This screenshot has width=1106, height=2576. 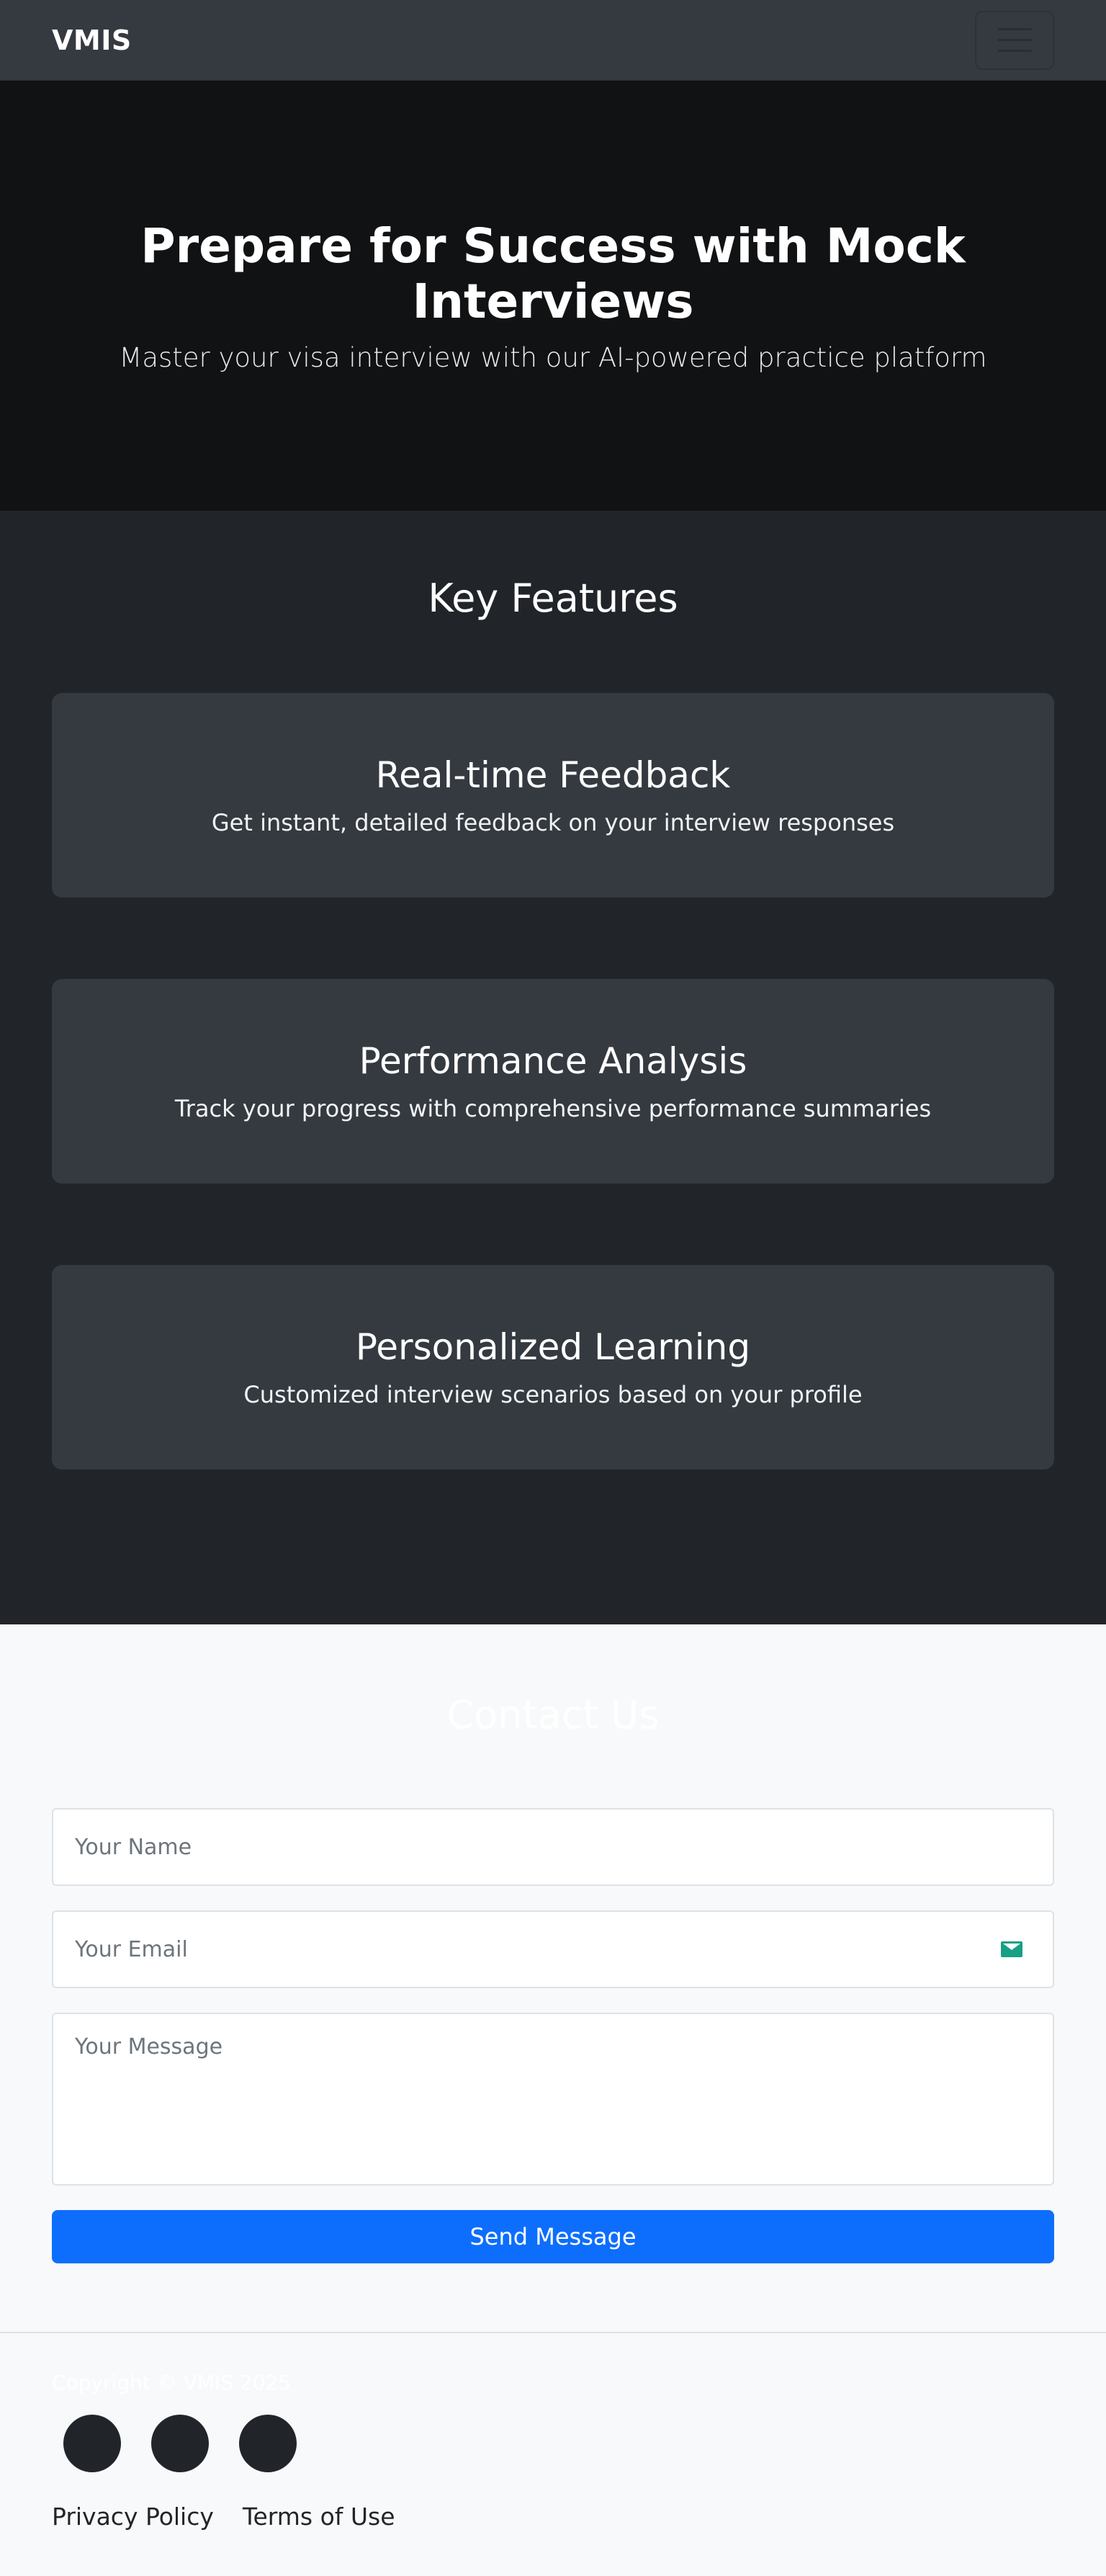 I want to click on name-input: Your Name, so click(x=553, y=1847).